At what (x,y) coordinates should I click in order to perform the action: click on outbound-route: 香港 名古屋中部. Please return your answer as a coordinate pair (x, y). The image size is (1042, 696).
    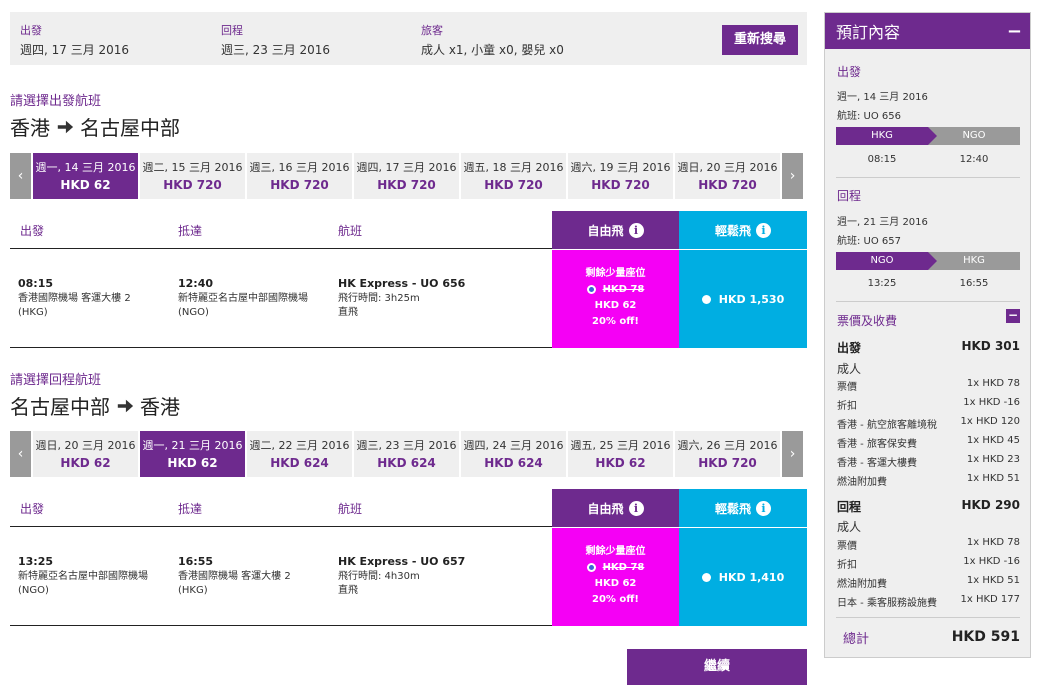
    Looking at the image, I should click on (95, 126).